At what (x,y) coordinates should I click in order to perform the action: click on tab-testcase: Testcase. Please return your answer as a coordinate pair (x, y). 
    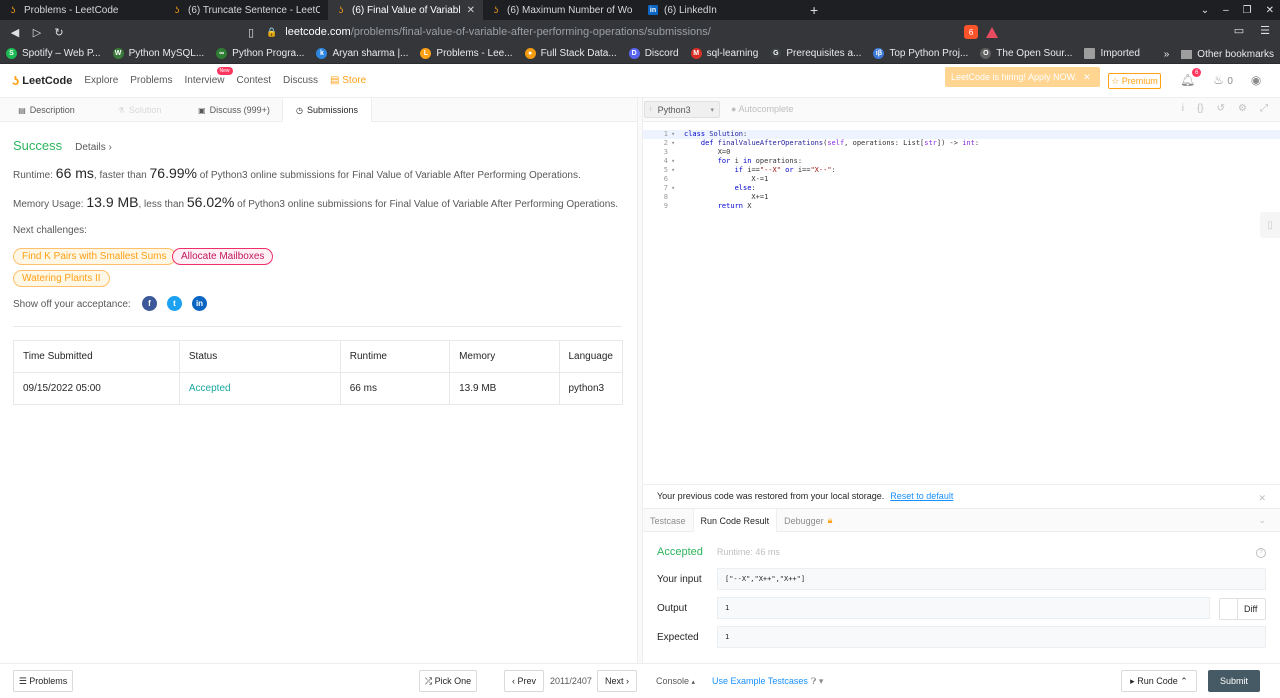
    Looking at the image, I should click on (668, 520).